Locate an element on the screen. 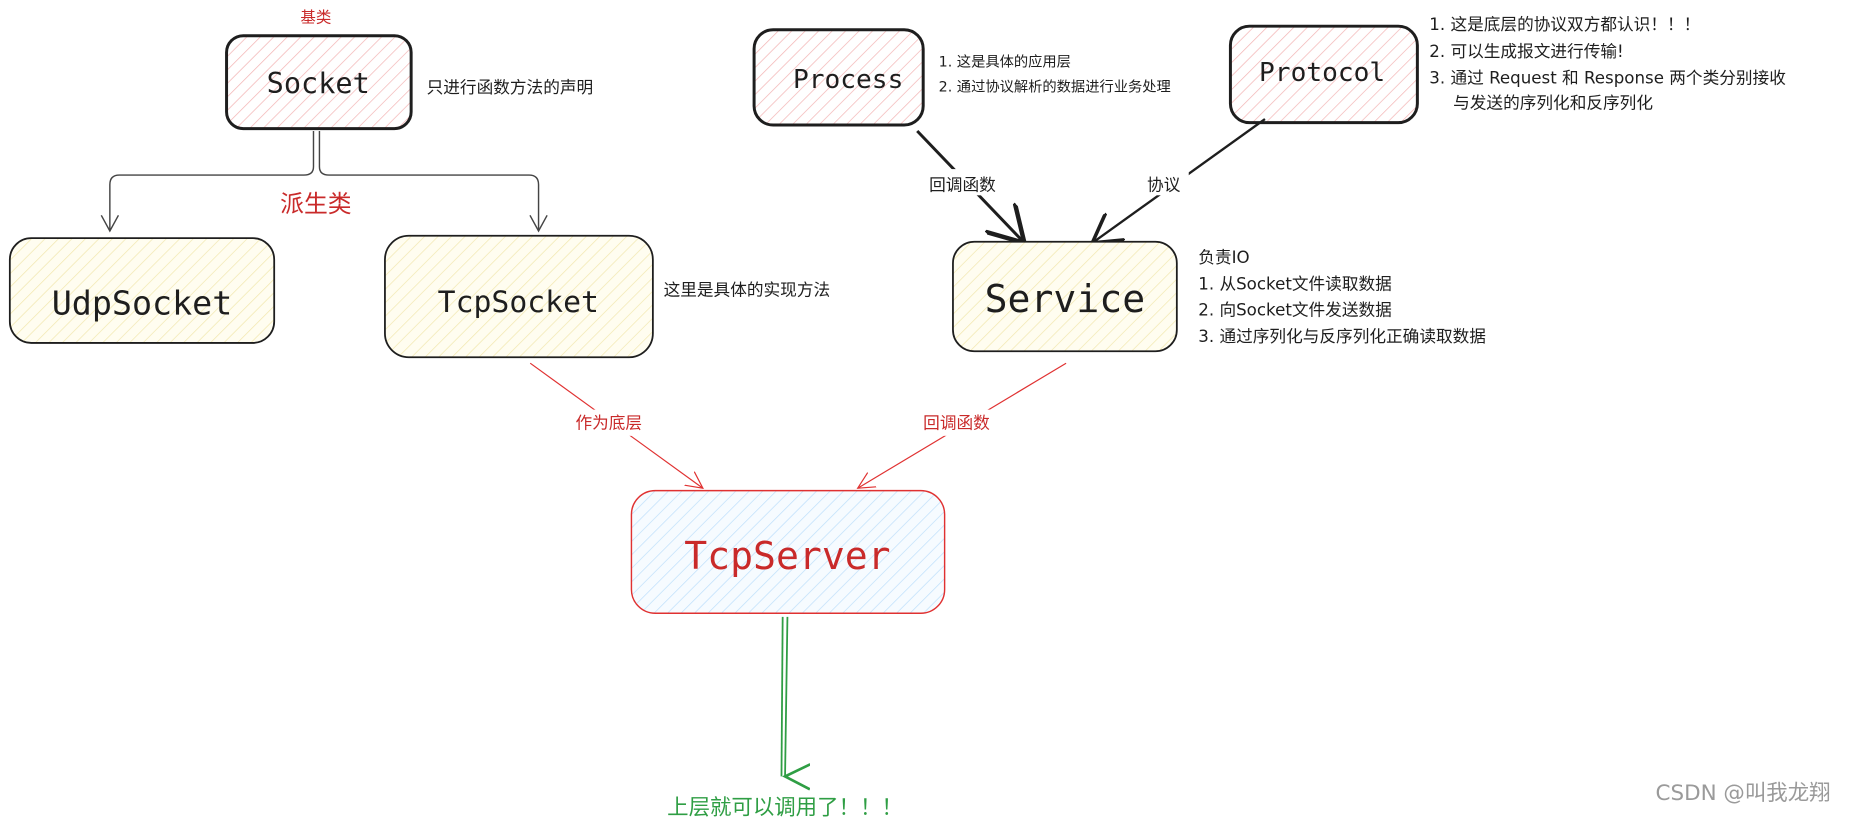 The width and height of the screenshot is (1869, 830). protocol-node: Protocol is located at coordinates (1323, 74).